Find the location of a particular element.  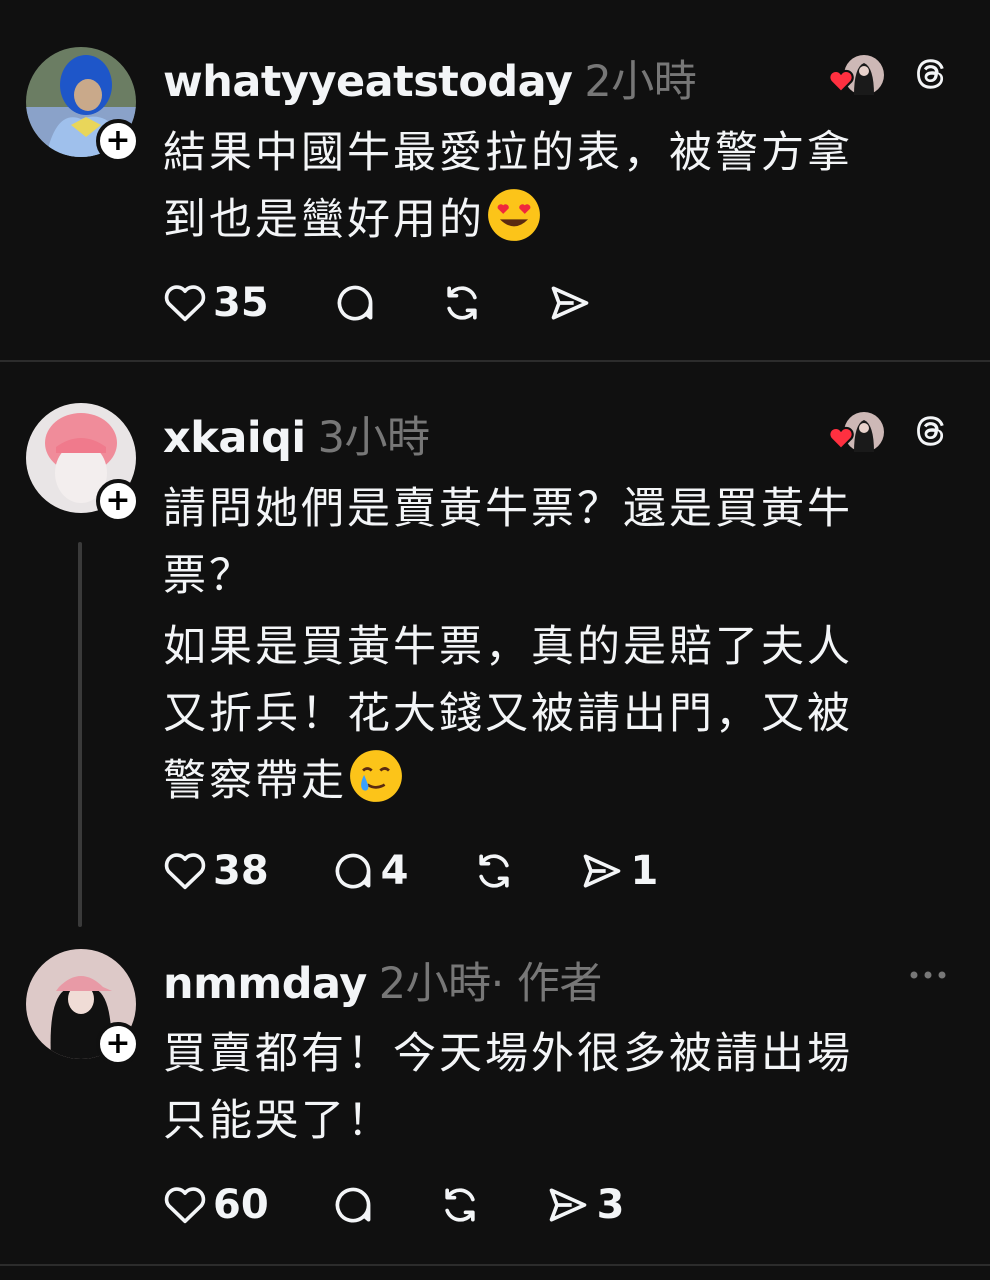

text-line: 買賣都有！今天場外很多被請出場 is located at coordinates (508, 1054).